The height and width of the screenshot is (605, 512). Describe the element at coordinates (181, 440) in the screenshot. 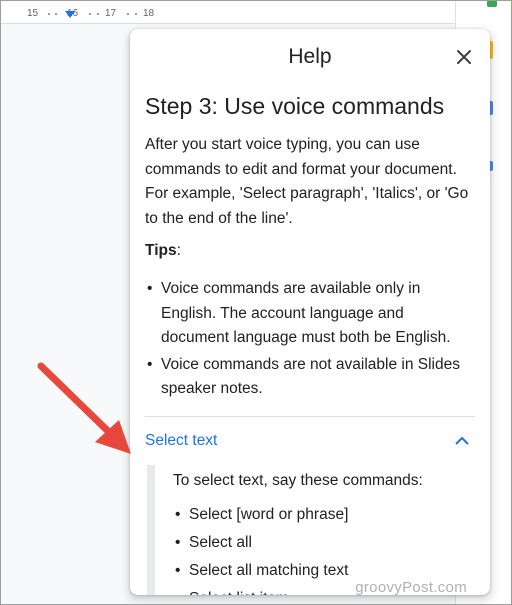

I see `accordion-label: Select text` at that location.